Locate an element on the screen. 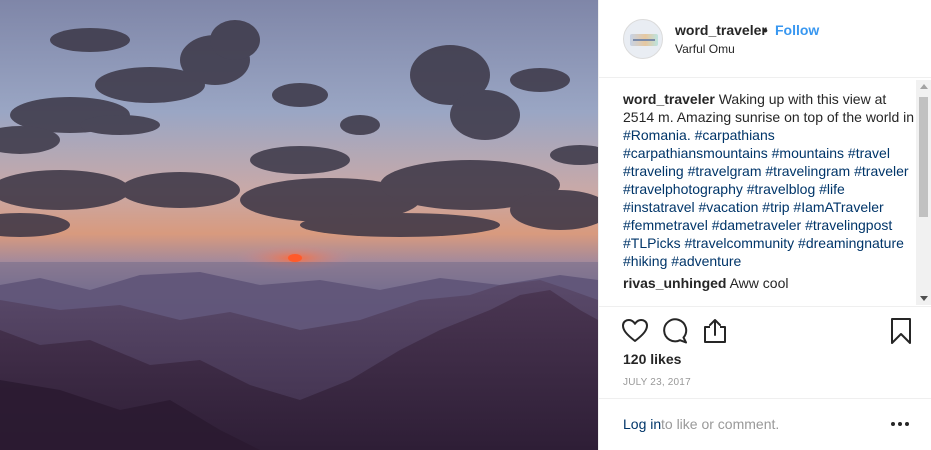  comment-text: Aww cool is located at coordinates (759, 283).